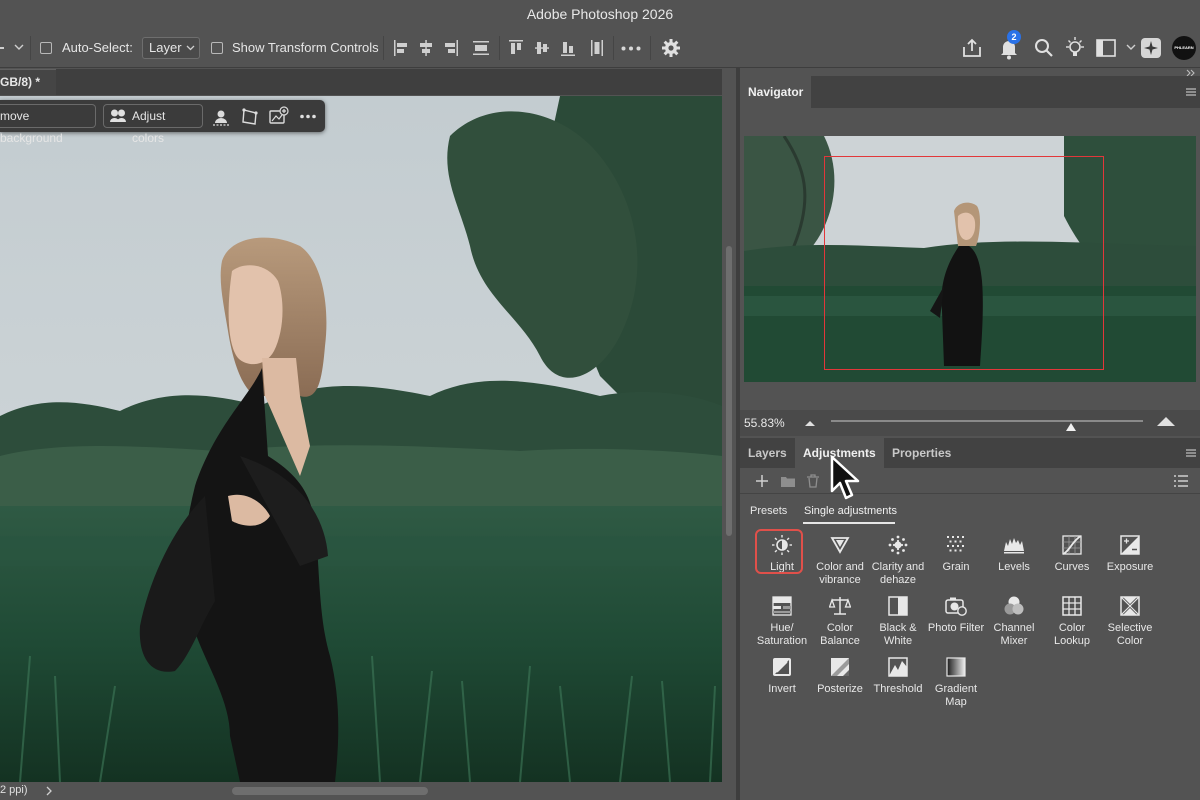 This screenshot has height=800, width=1200. I want to click on transform-selection-icon, so click(250, 117).